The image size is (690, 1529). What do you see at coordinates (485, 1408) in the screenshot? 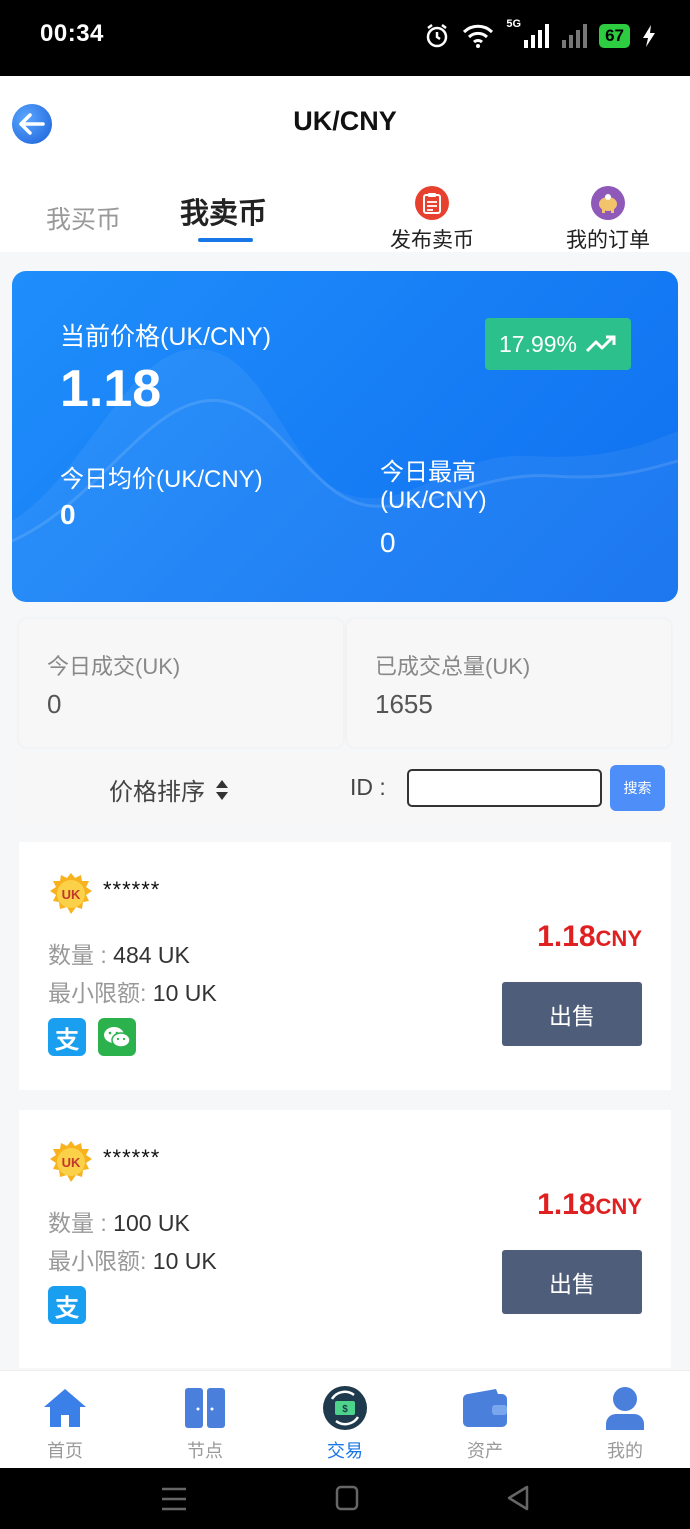
I see `wallet-icon` at bounding box center [485, 1408].